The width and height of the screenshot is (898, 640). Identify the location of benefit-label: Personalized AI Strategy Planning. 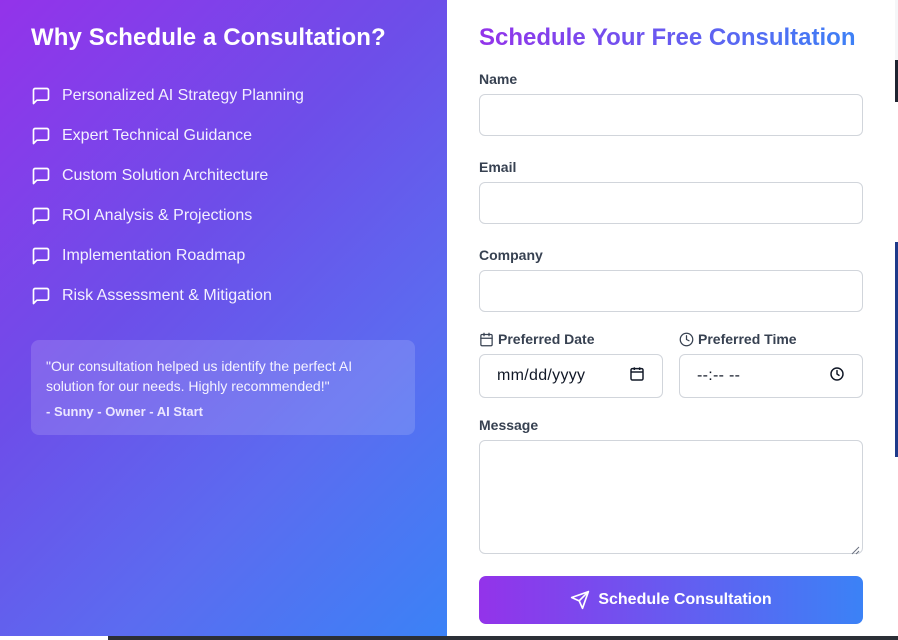
(183, 95).